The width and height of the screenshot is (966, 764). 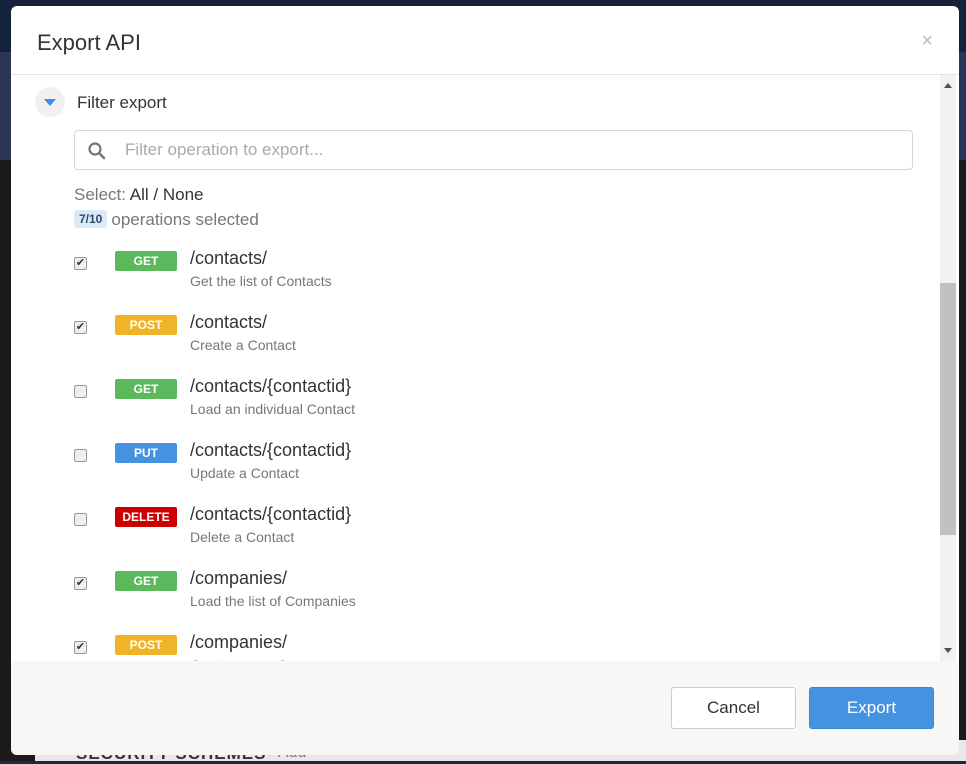 What do you see at coordinates (185, 219) in the screenshot?
I see `count-suffix: operations selected` at bounding box center [185, 219].